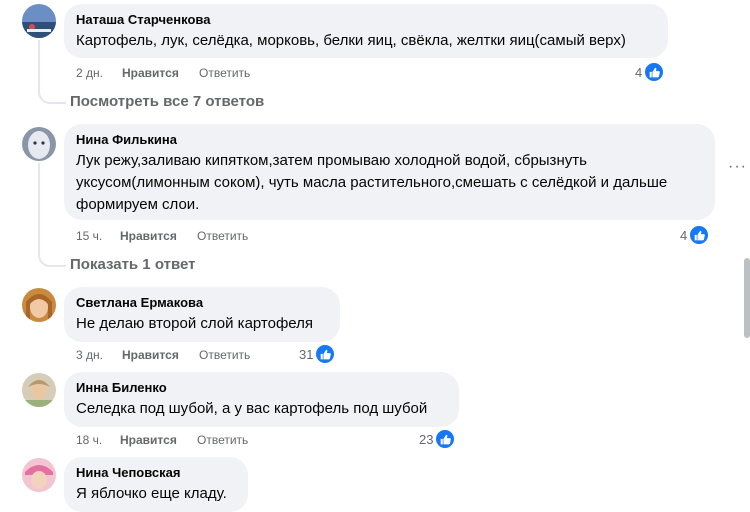 The width and height of the screenshot is (750, 512). What do you see at coordinates (366, 20) in the screenshot?
I see `comment-author: Наташа Старченкова` at bounding box center [366, 20].